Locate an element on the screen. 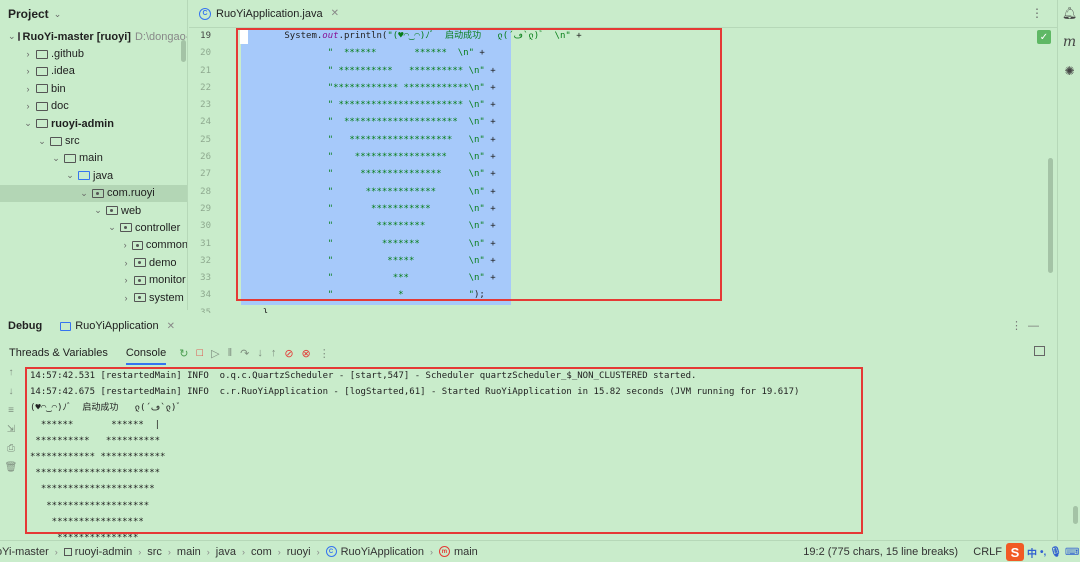 The height and width of the screenshot is (562, 1080). sogou-ime-icon: S is located at coordinates (1015, 552).